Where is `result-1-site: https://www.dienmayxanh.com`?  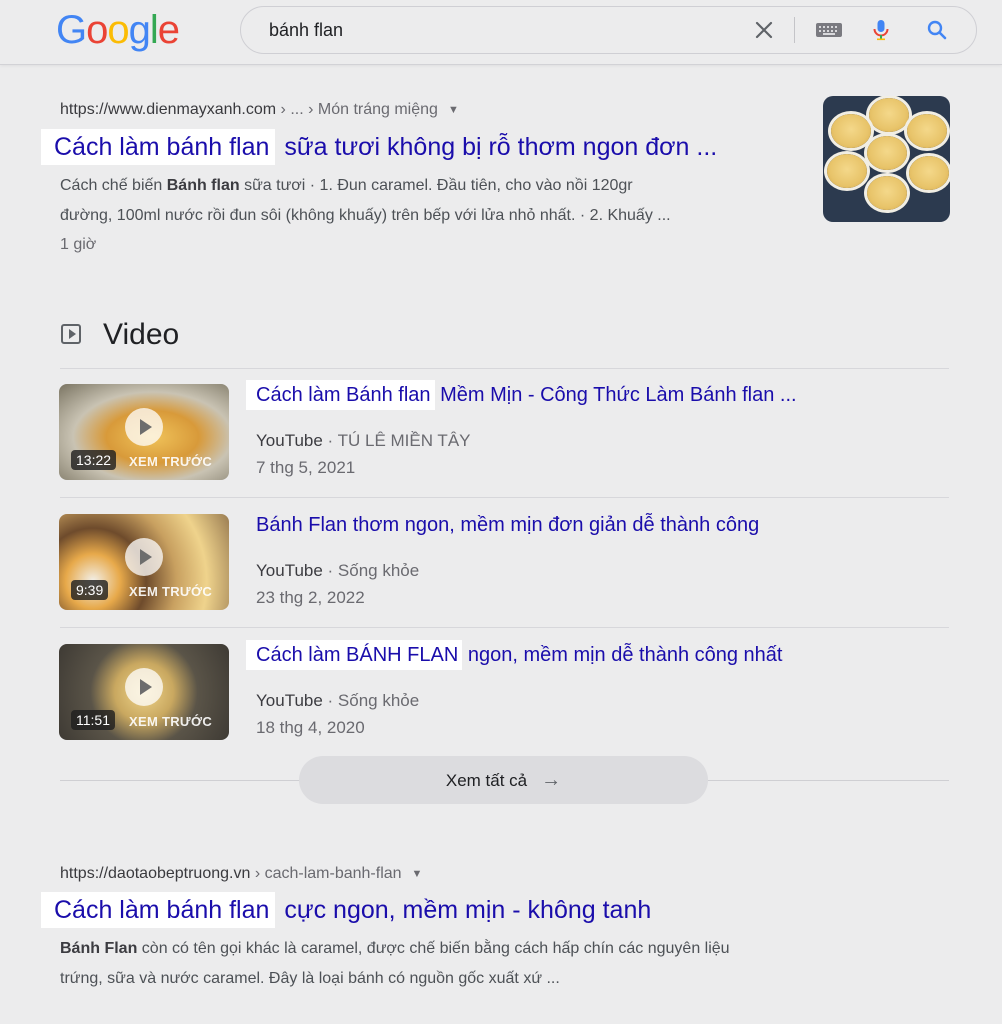 result-1-site: https://www.dienmayxanh.com is located at coordinates (168, 109).